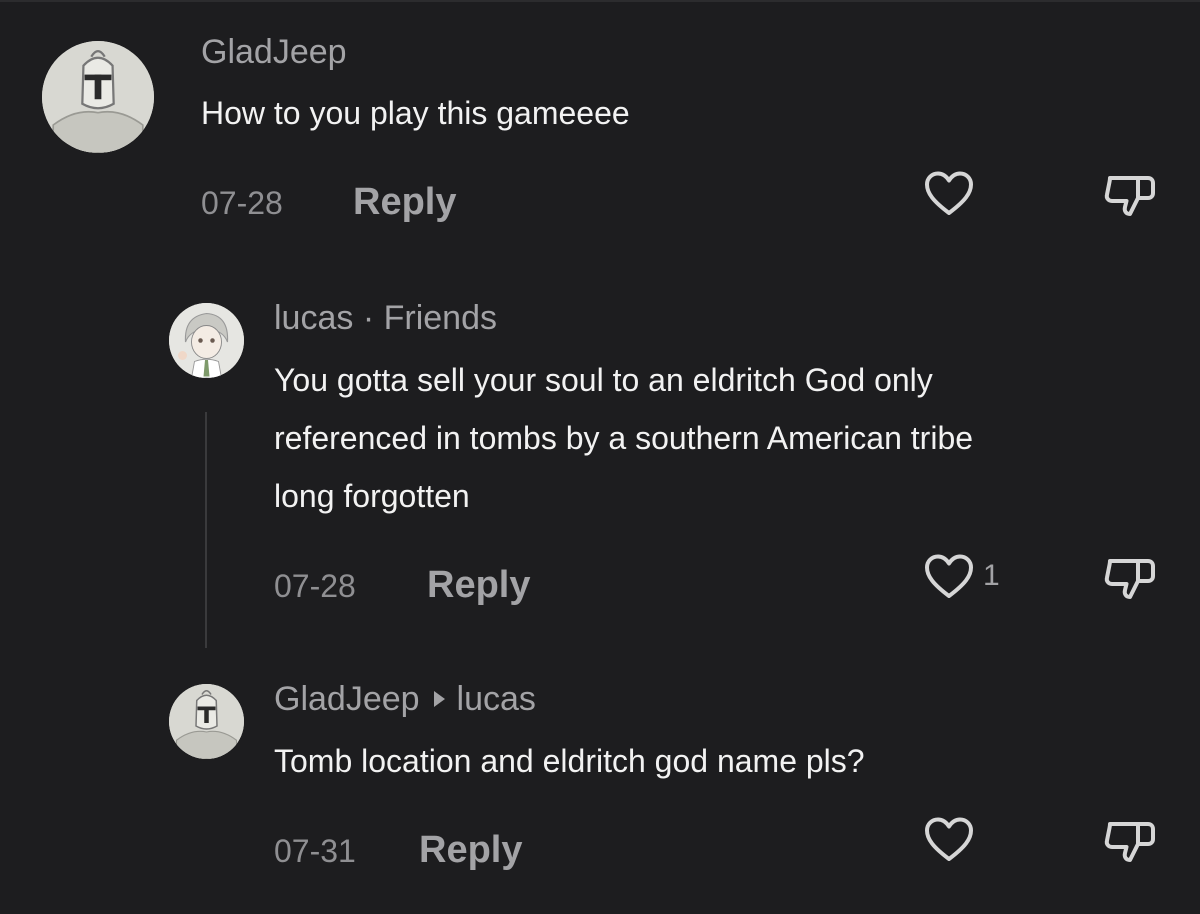  Describe the element at coordinates (600, 1) in the screenshot. I see `top-divider` at that location.